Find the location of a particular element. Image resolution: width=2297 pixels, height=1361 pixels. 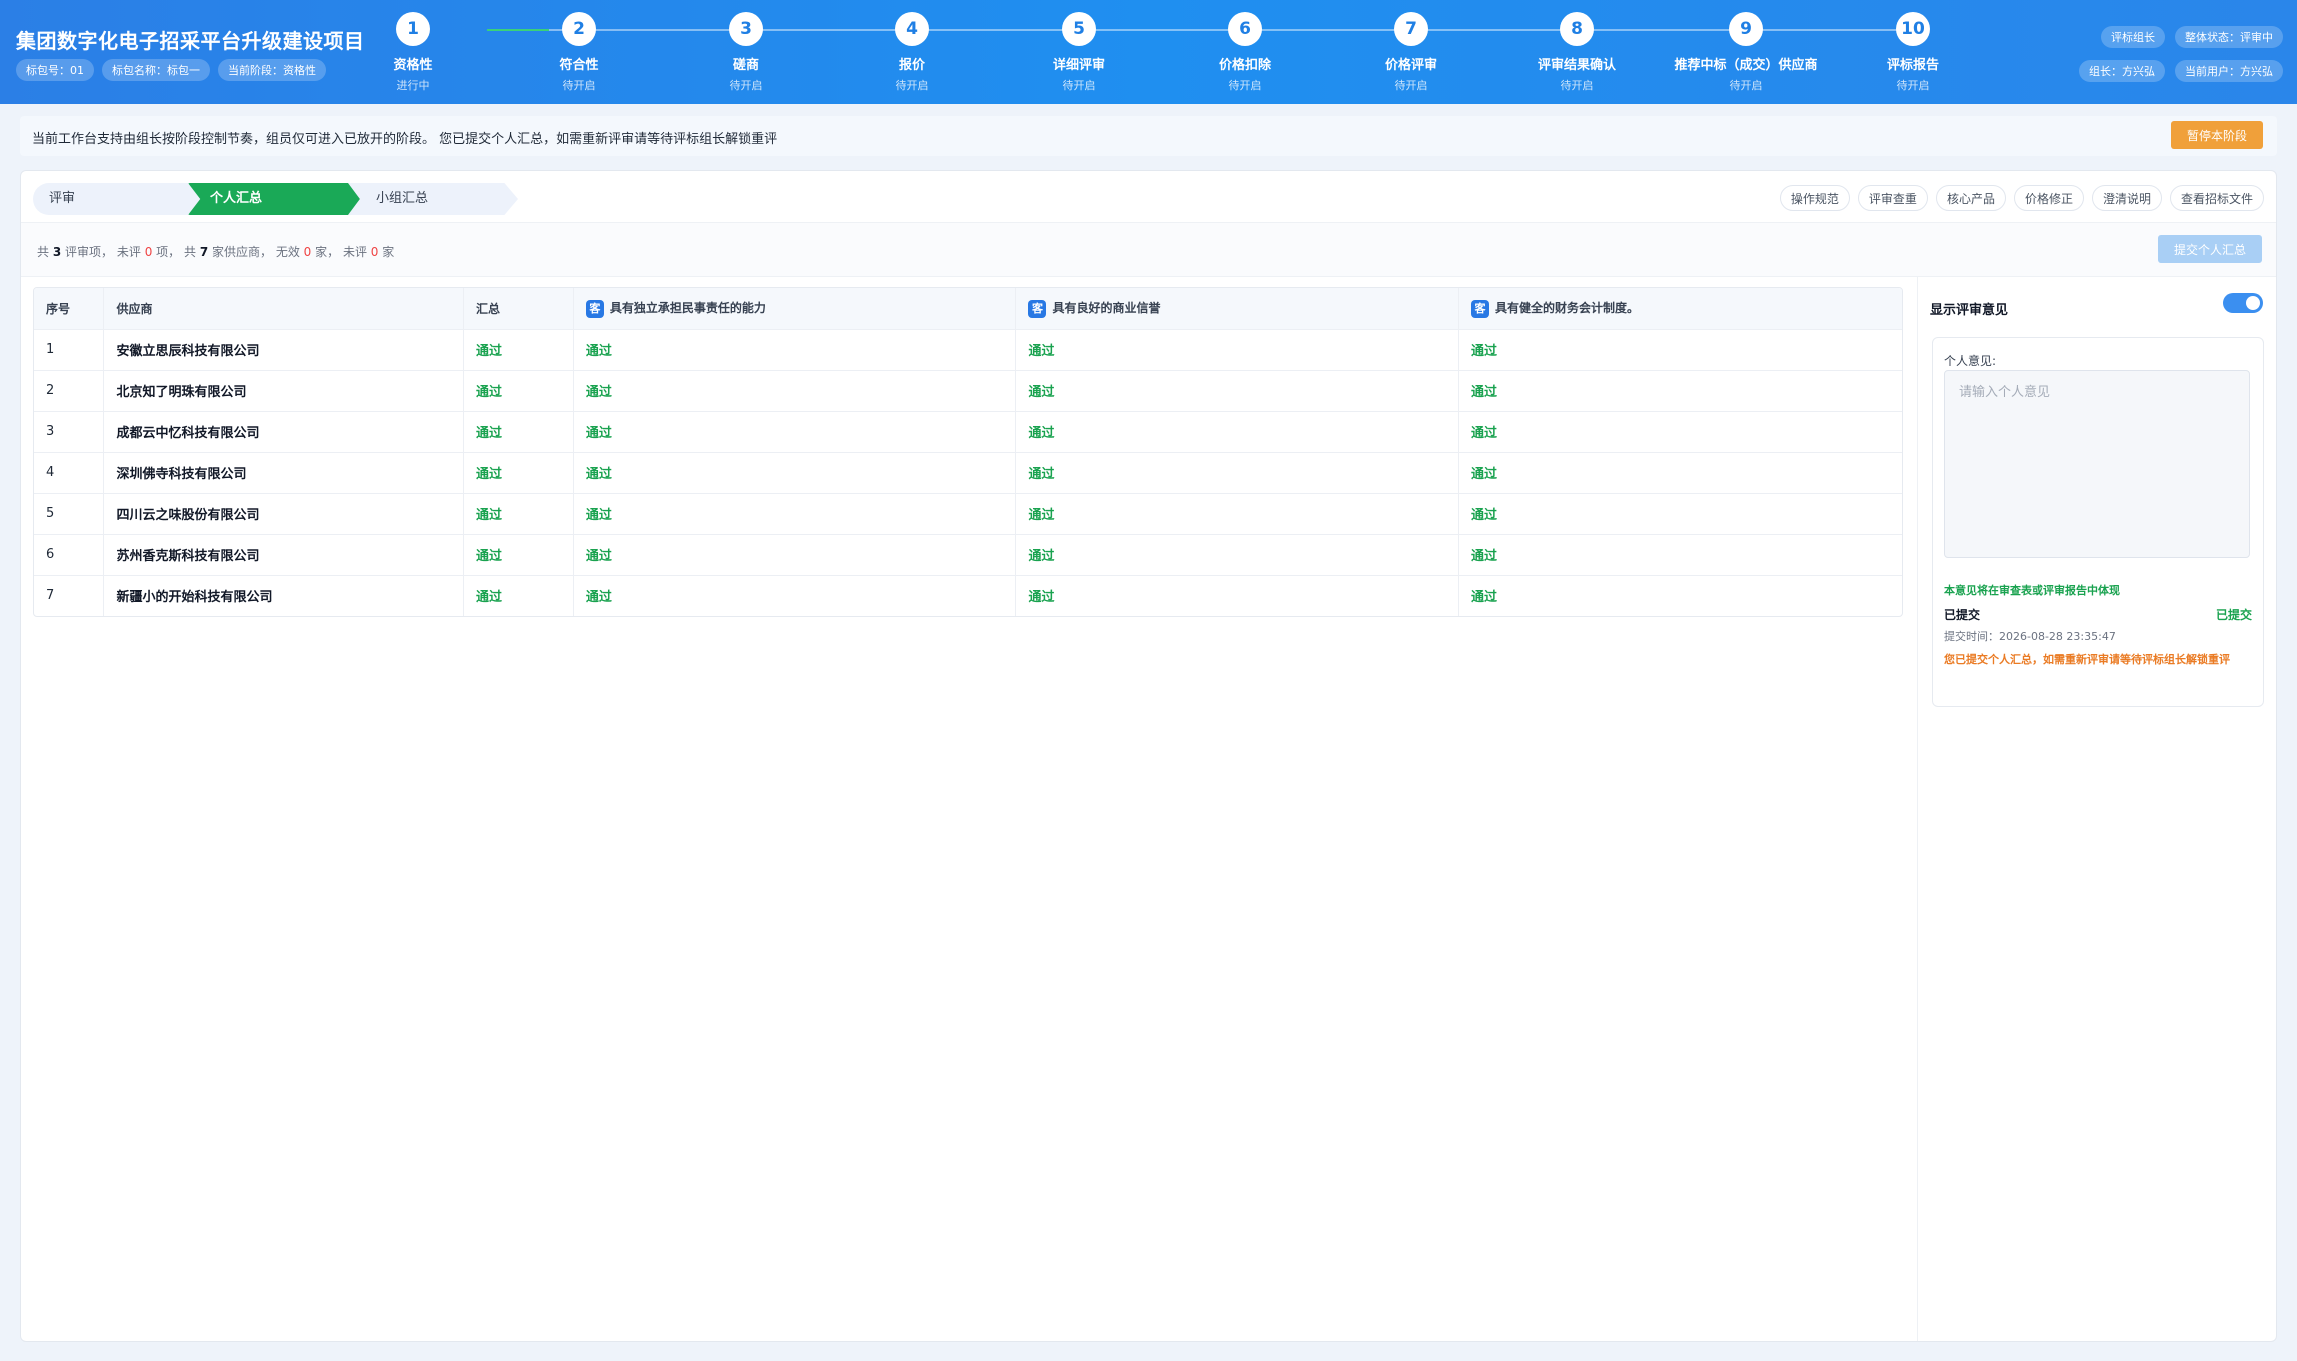

tab-review: 评审 is located at coordinates (118, 199).